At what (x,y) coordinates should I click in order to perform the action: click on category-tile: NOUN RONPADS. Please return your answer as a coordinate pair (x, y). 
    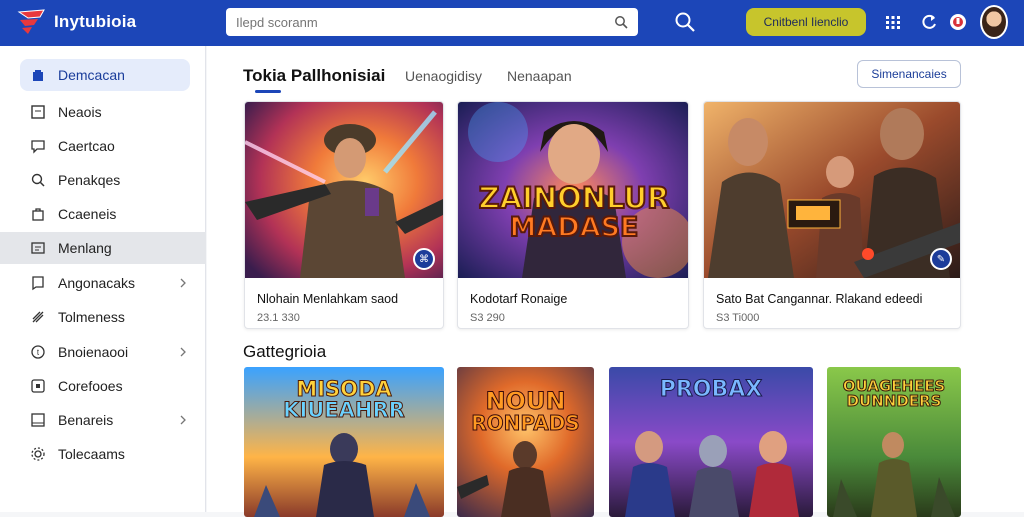
    Looking at the image, I should click on (525, 442).